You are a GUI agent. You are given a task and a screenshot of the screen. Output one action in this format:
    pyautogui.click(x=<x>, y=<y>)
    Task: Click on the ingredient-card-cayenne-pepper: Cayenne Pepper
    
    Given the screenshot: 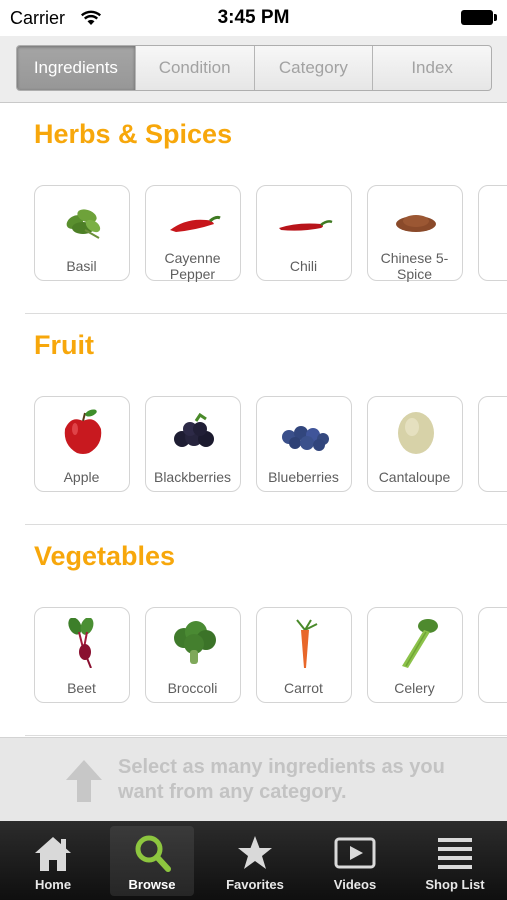 What is the action you would take?
    pyautogui.click(x=193, y=233)
    